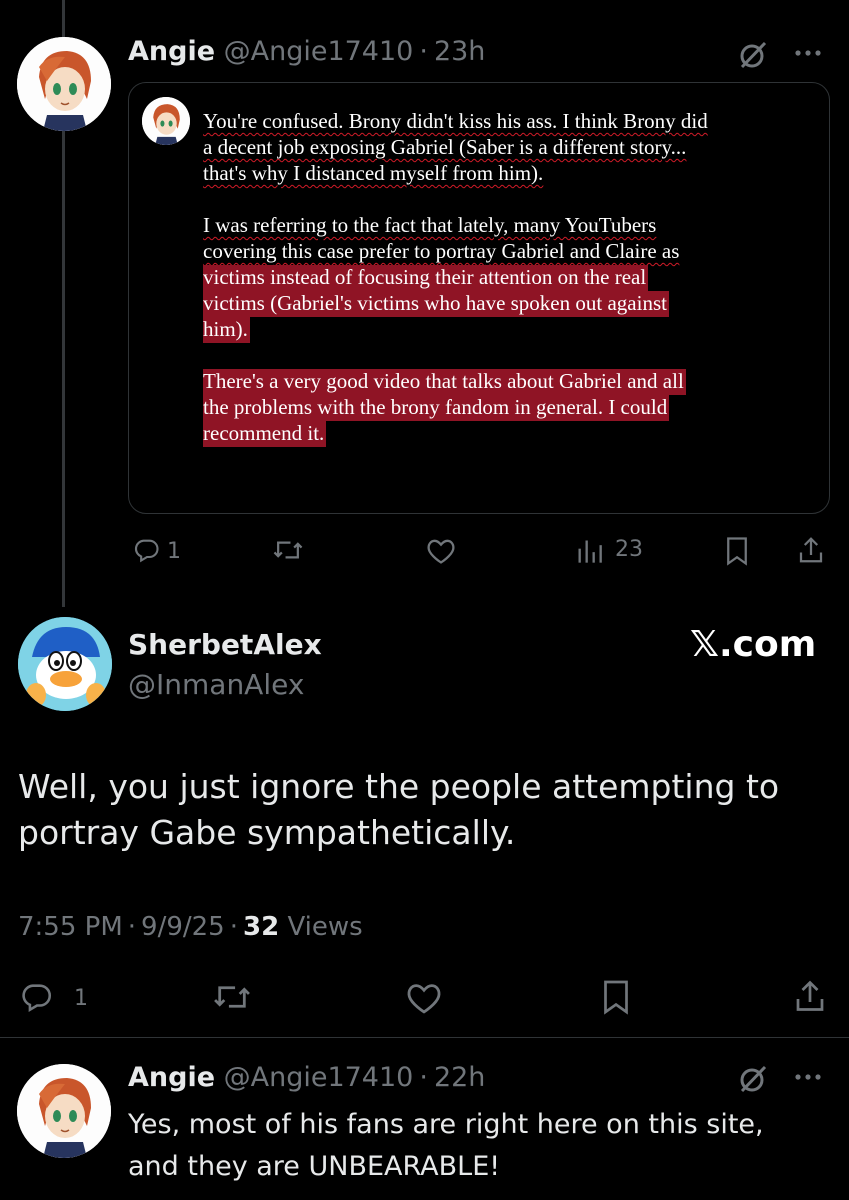 This screenshot has height=1200, width=849. I want to click on post-body-line: and they are UNBEARABLE!, so click(314, 1166).